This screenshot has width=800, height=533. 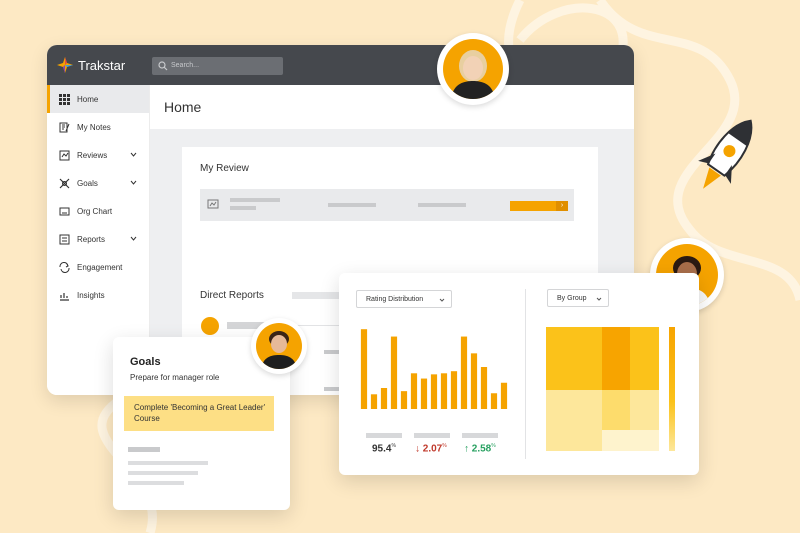 I want to click on review-doc-icon, so click(x=213, y=204).